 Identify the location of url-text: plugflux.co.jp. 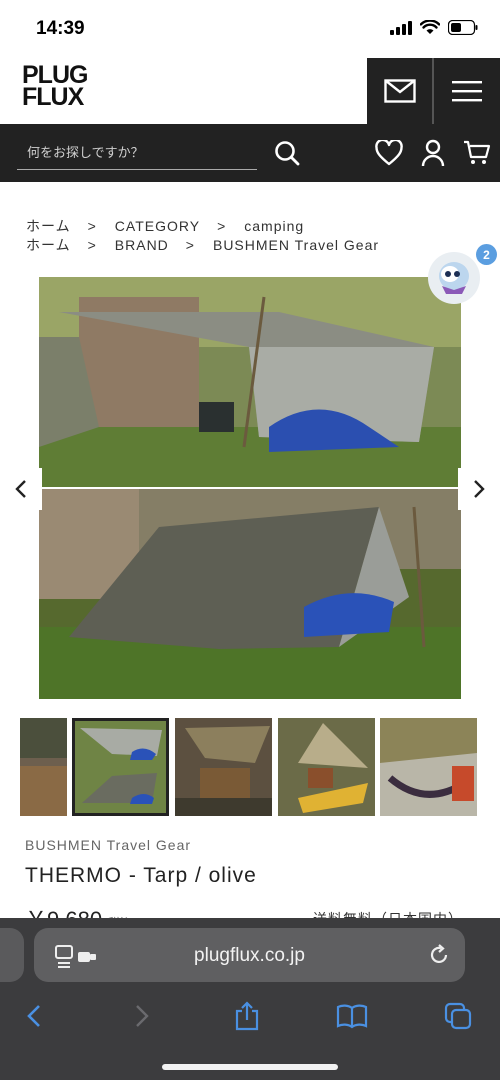
(249, 955).